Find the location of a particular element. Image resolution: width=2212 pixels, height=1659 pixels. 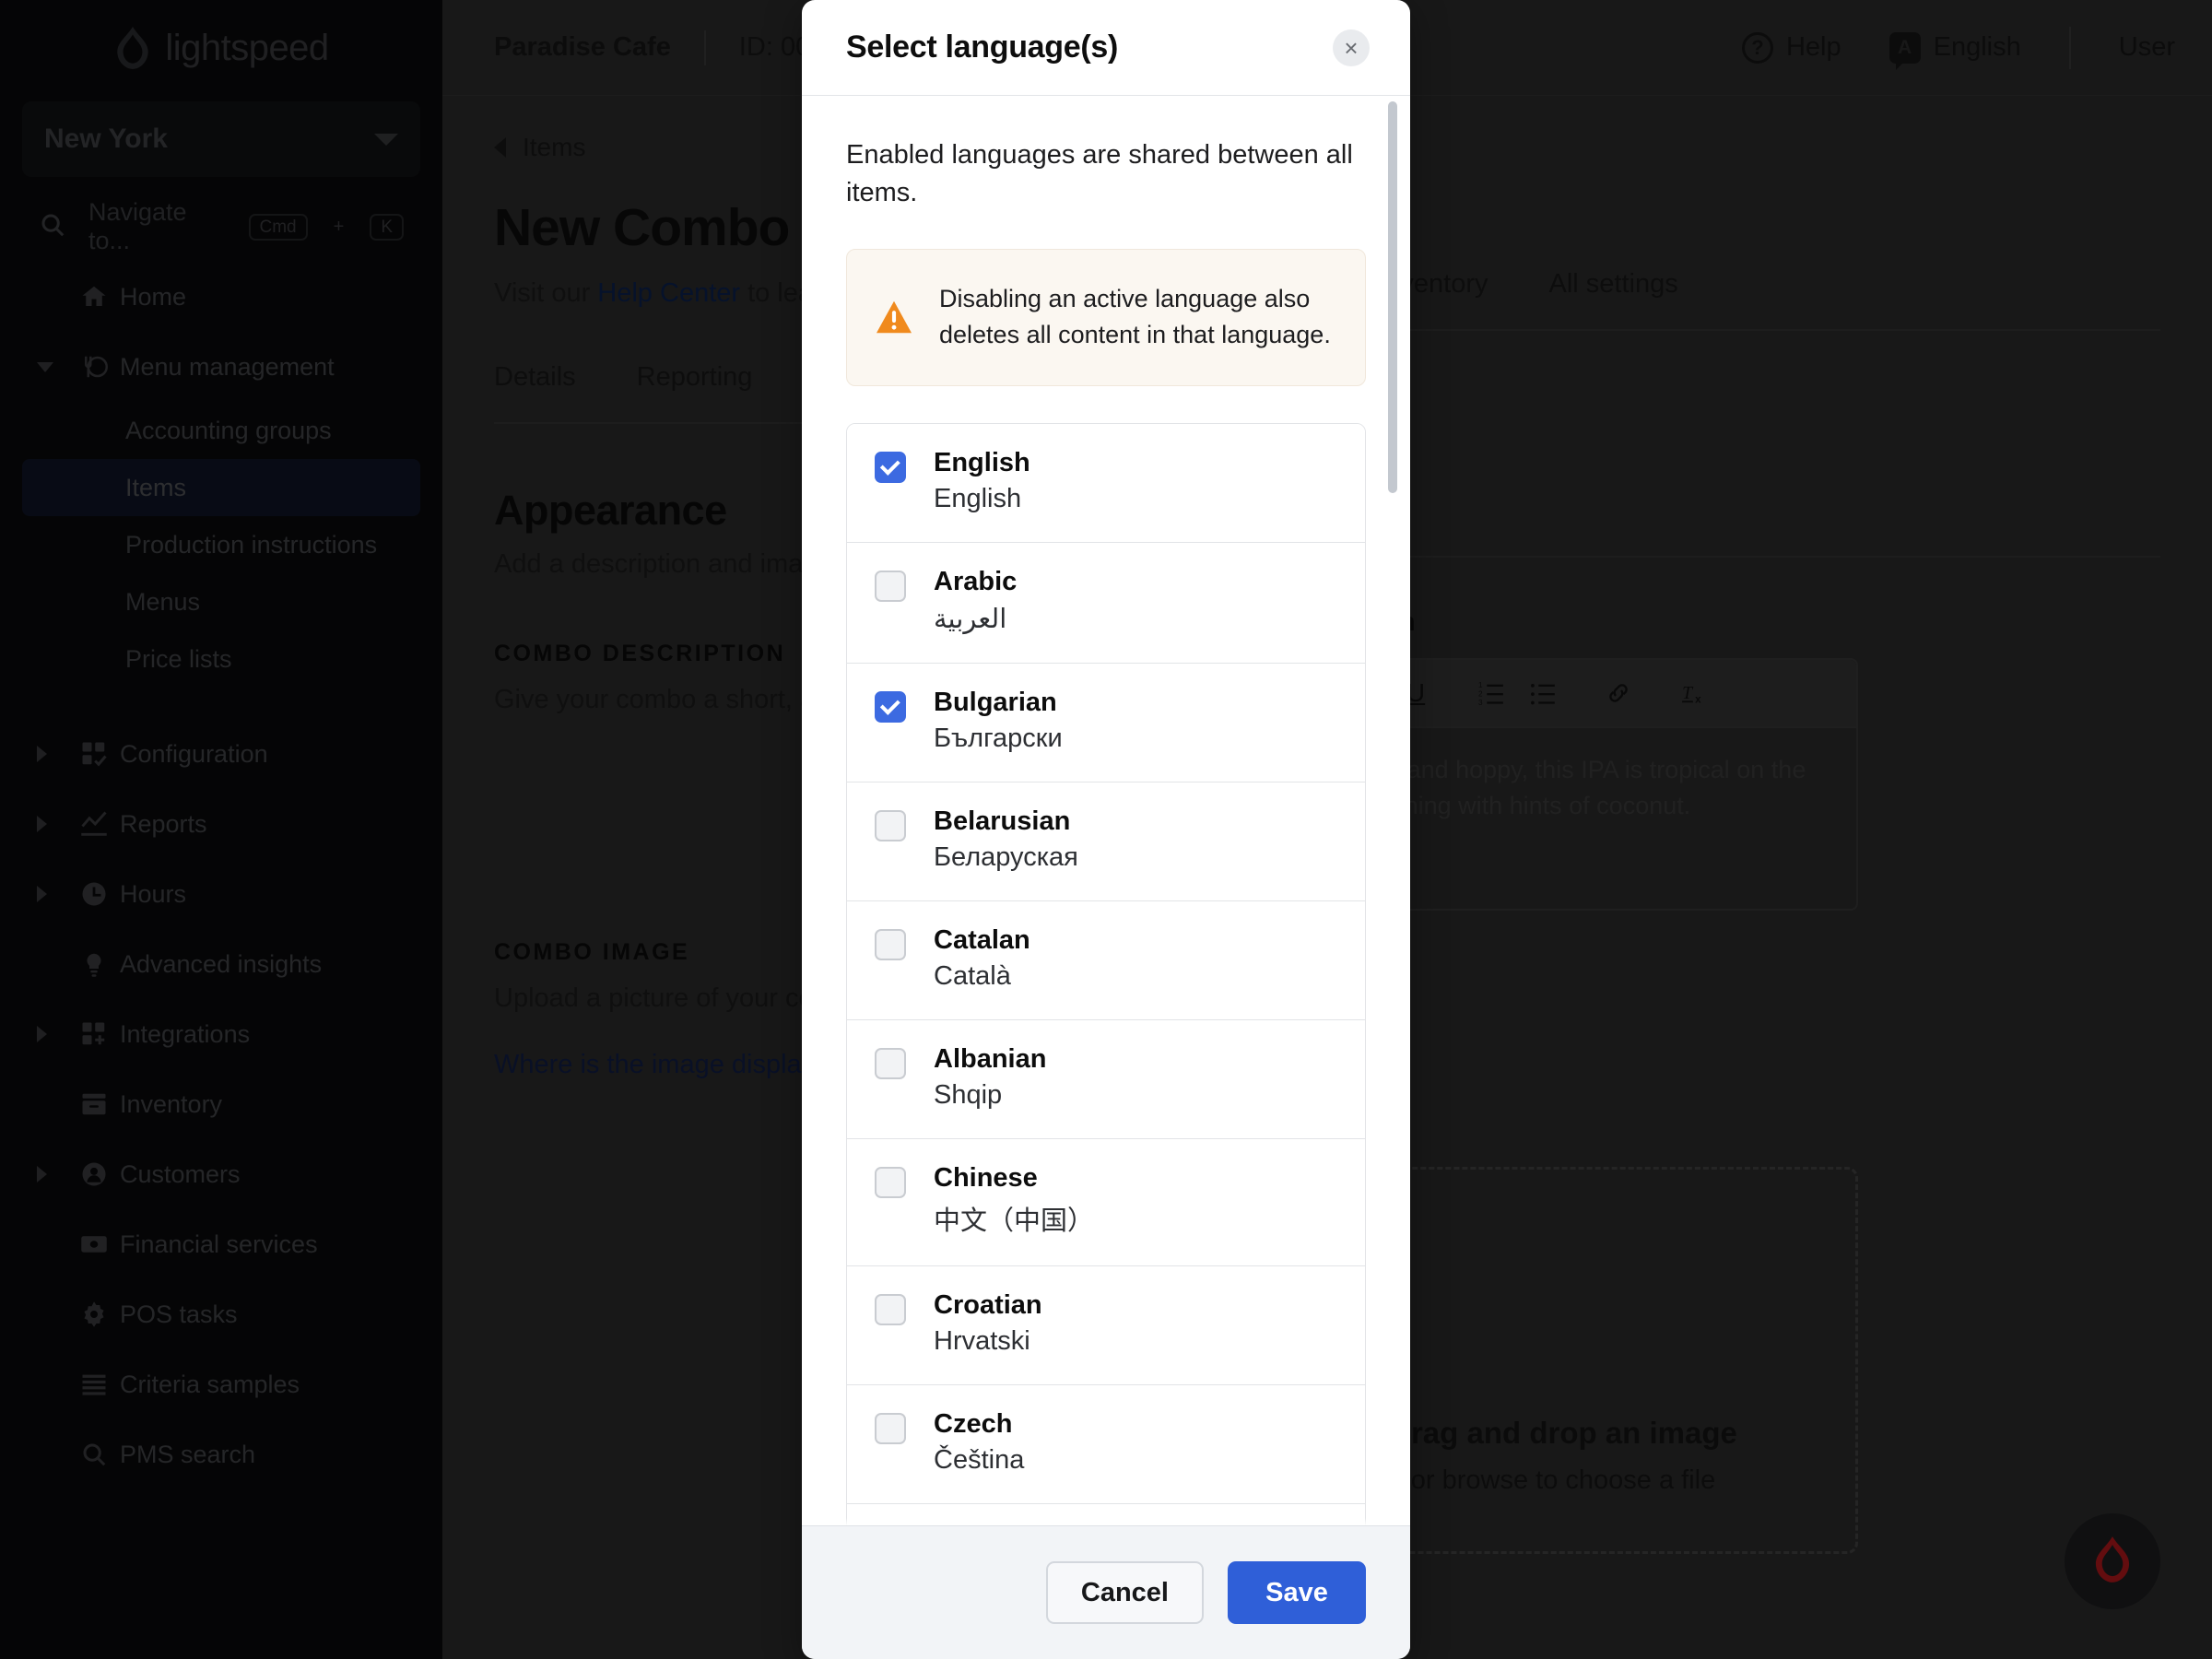

language-name-en: Arabic is located at coordinates (976, 581).